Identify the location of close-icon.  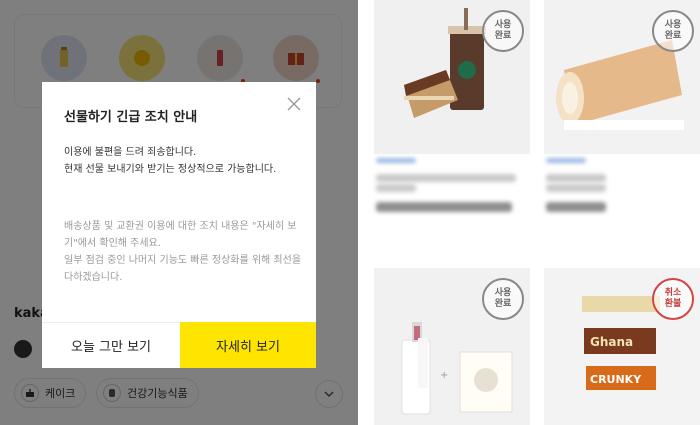
(294, 104).